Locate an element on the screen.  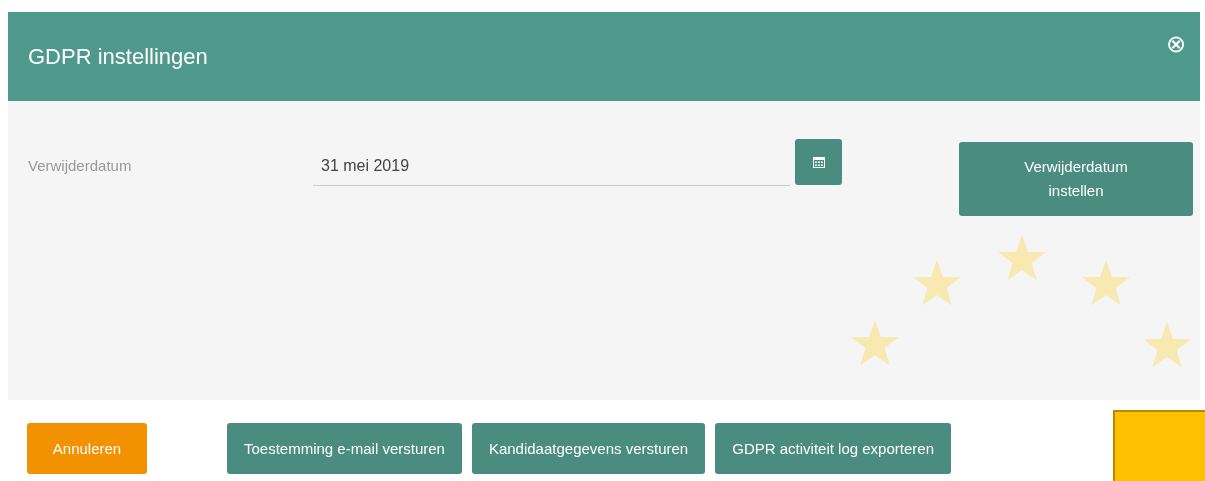
calendar-button is located at coordinates (818, 162).